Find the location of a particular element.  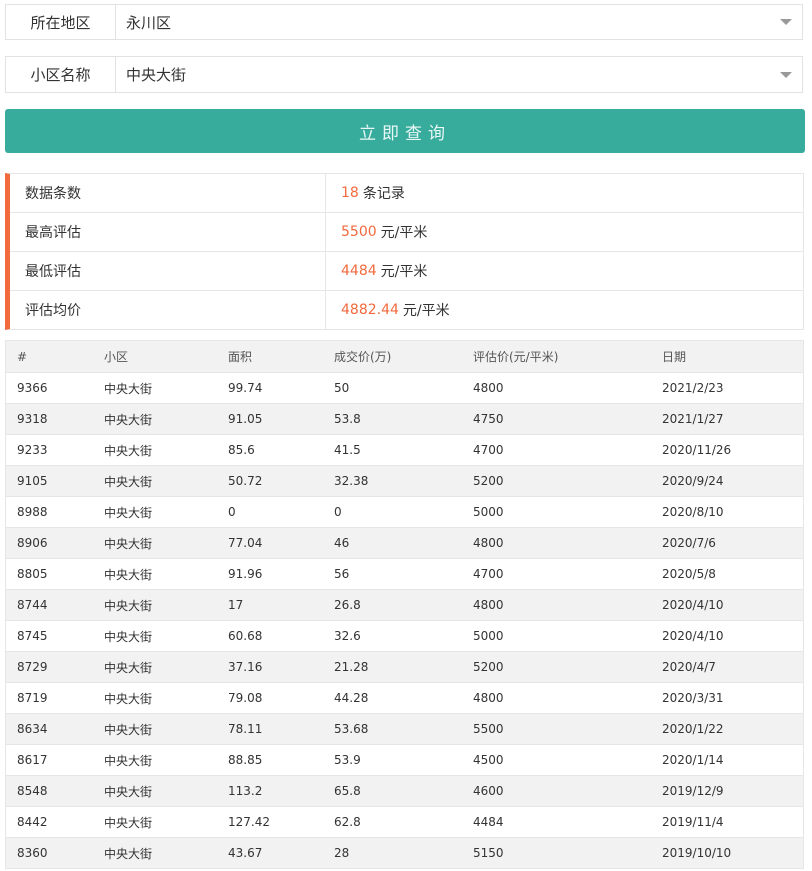

summary-value: 18 条记录 is located at coordinates (564, 193).